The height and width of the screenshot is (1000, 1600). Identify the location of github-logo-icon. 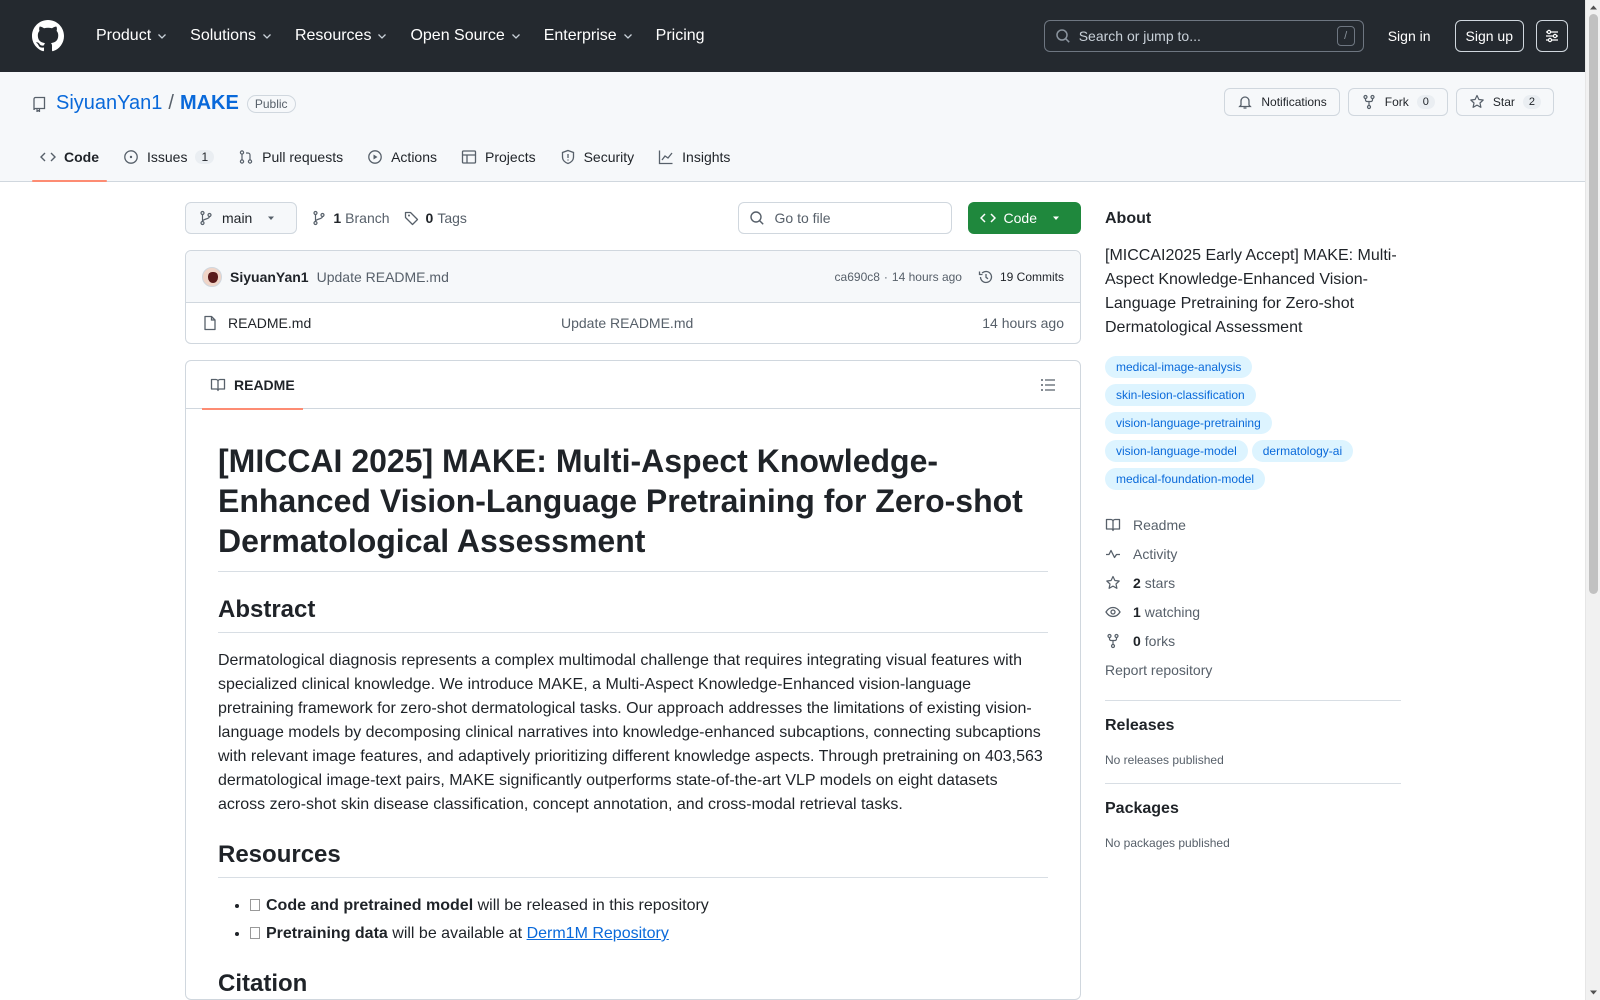
(48, 36).